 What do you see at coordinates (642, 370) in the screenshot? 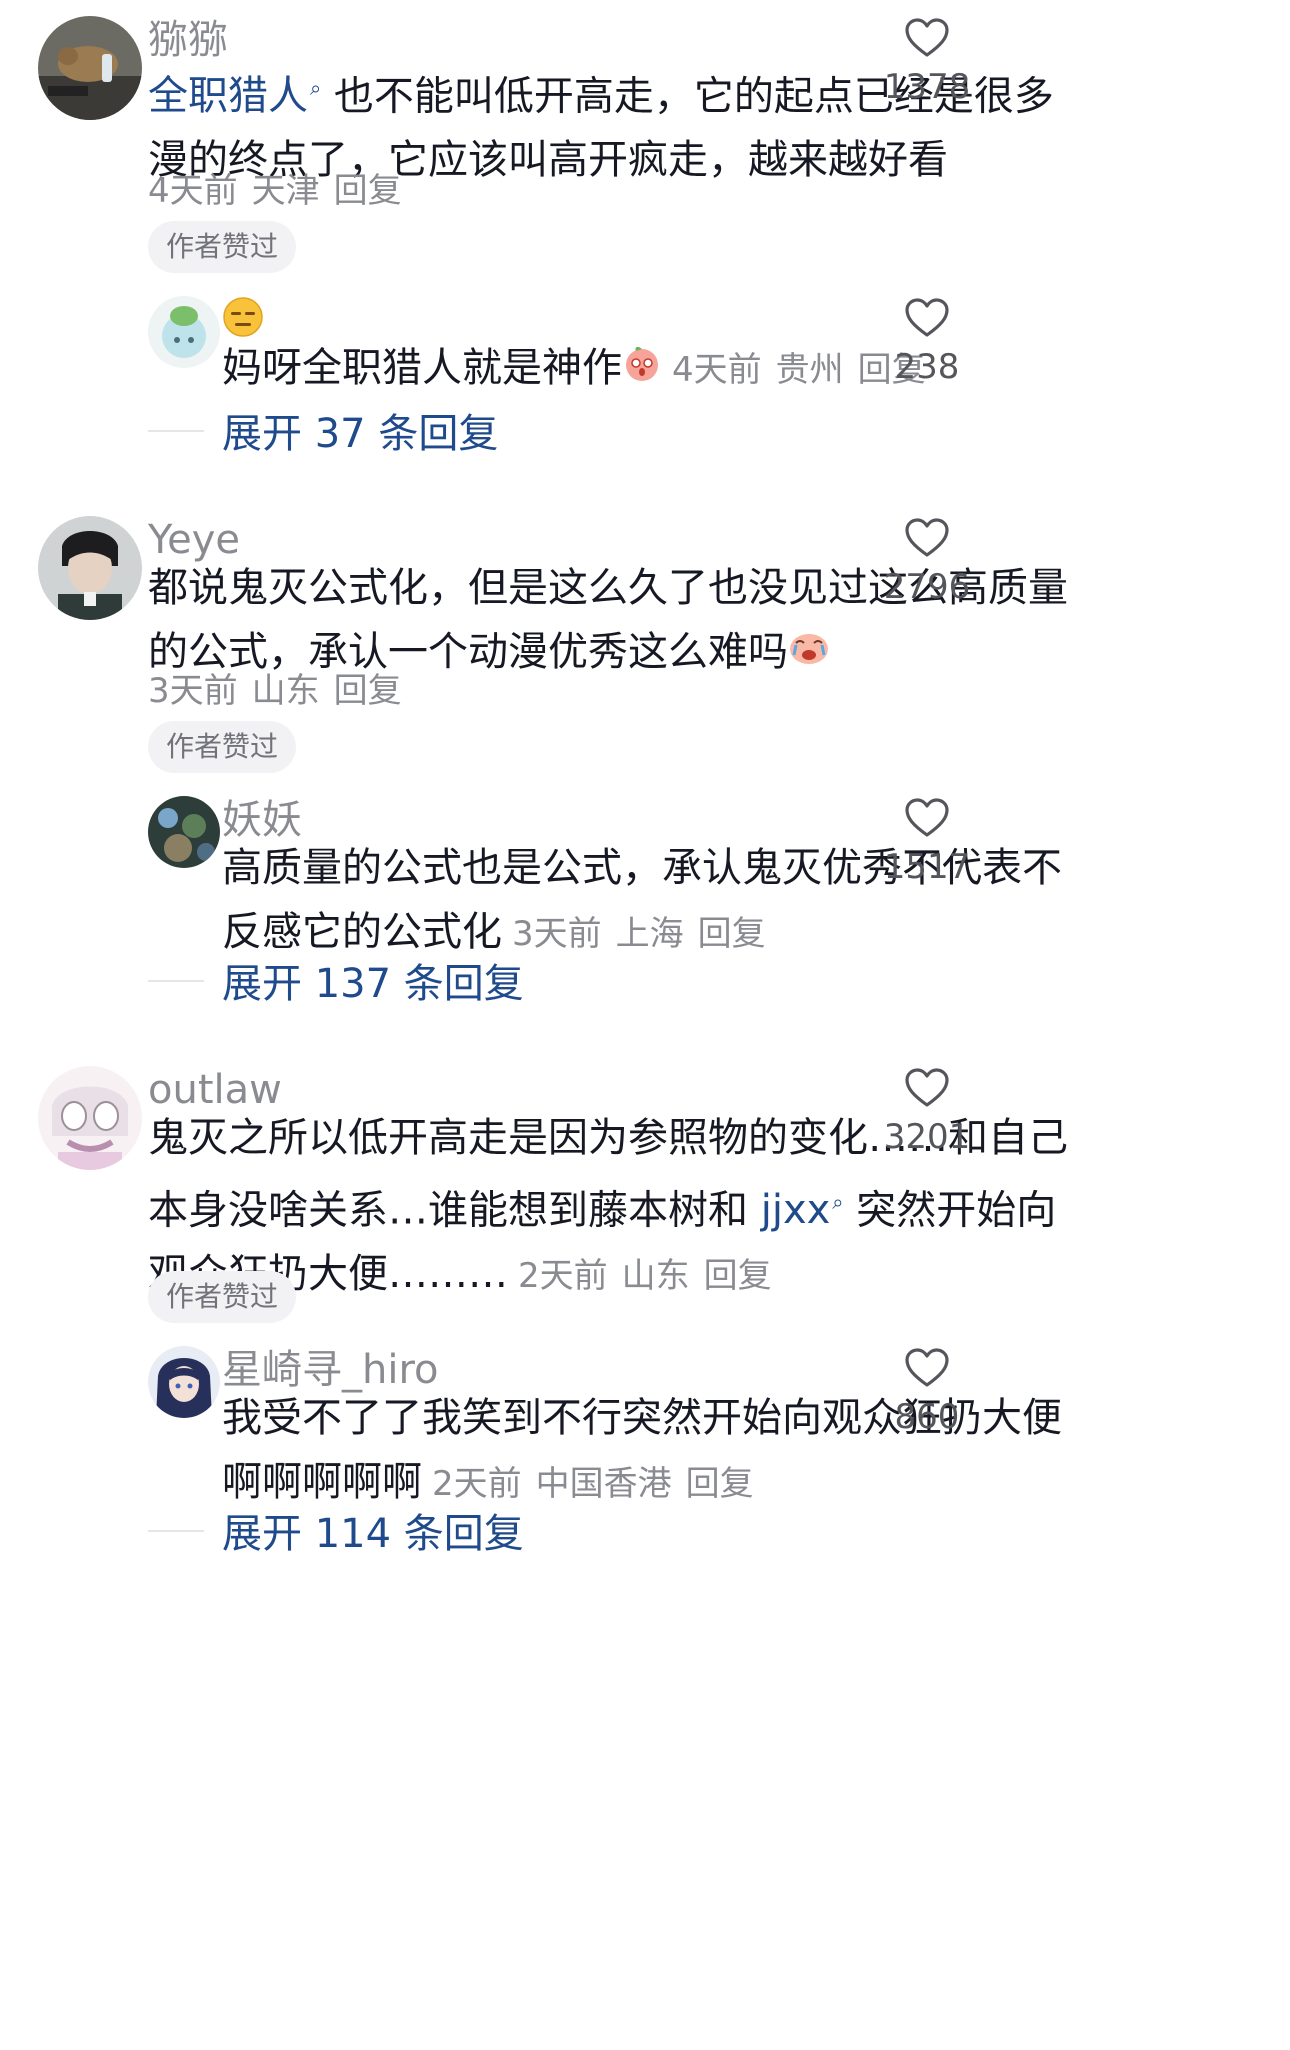
I see `shocked-peach-emoji` at bounding box center [642, 370].